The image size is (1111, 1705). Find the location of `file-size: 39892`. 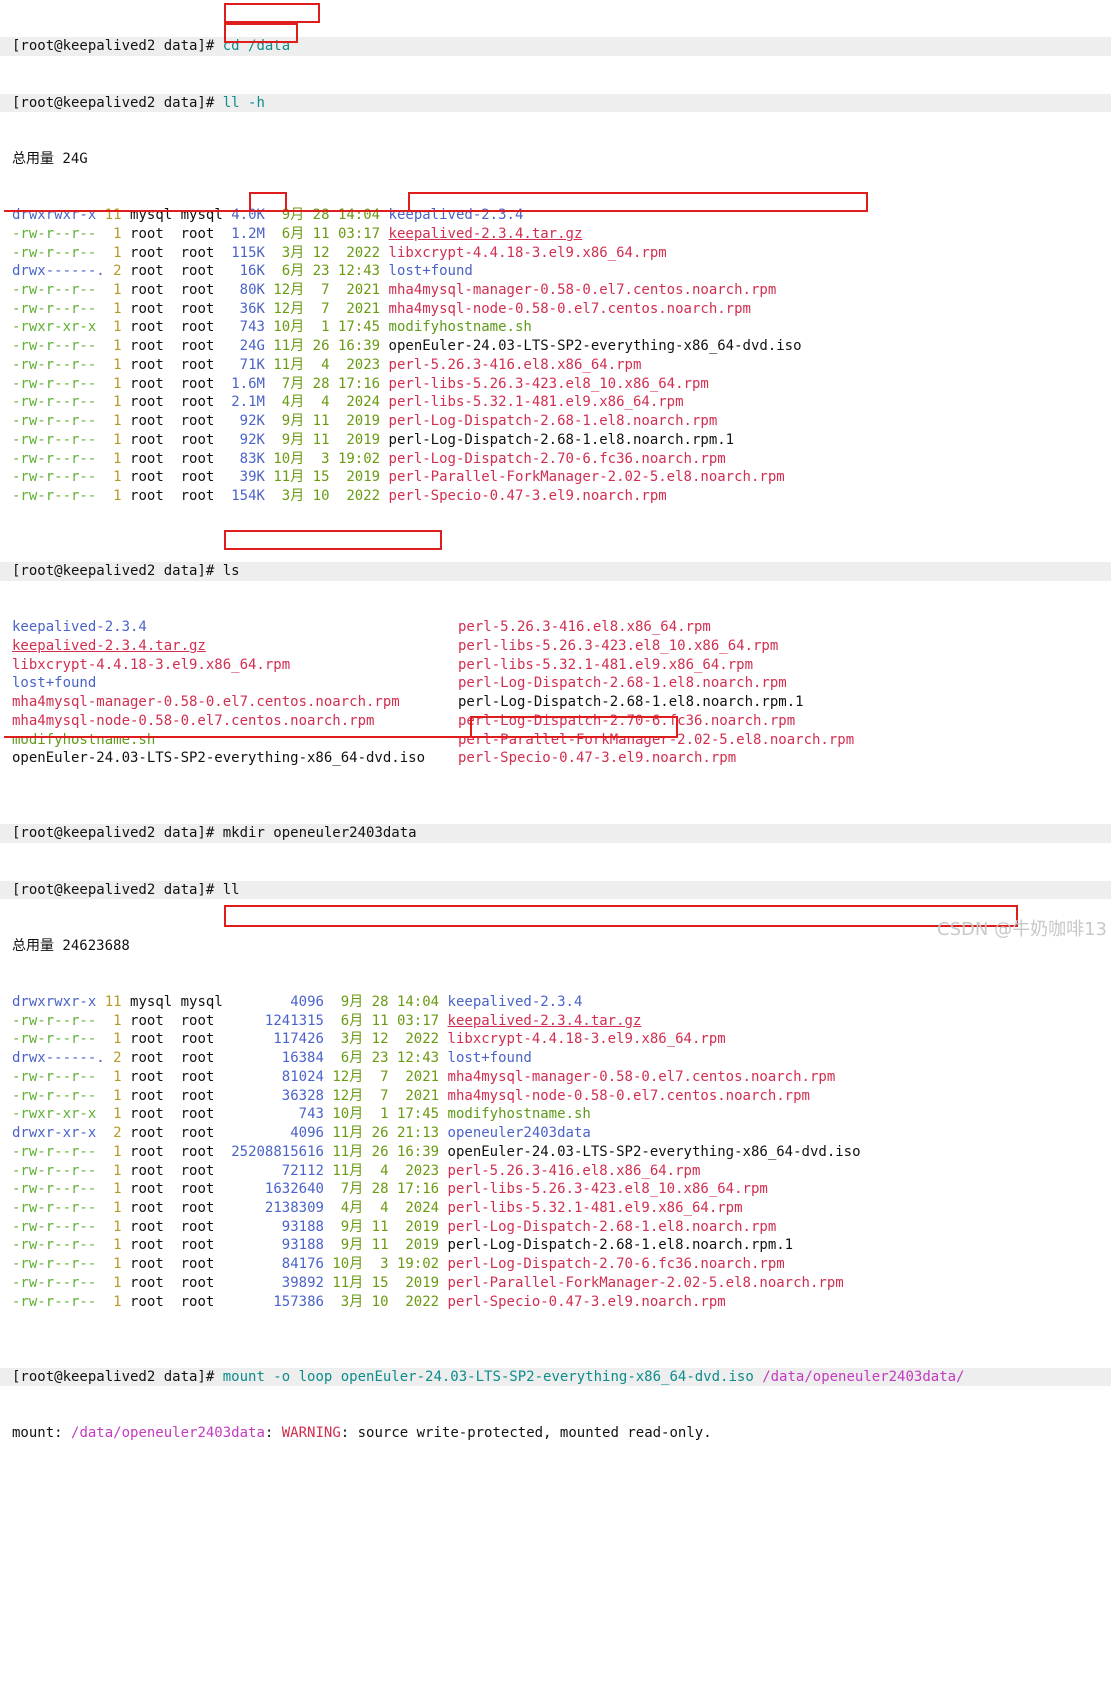

file-size: 39892 is located at coordinates (273, 1282).